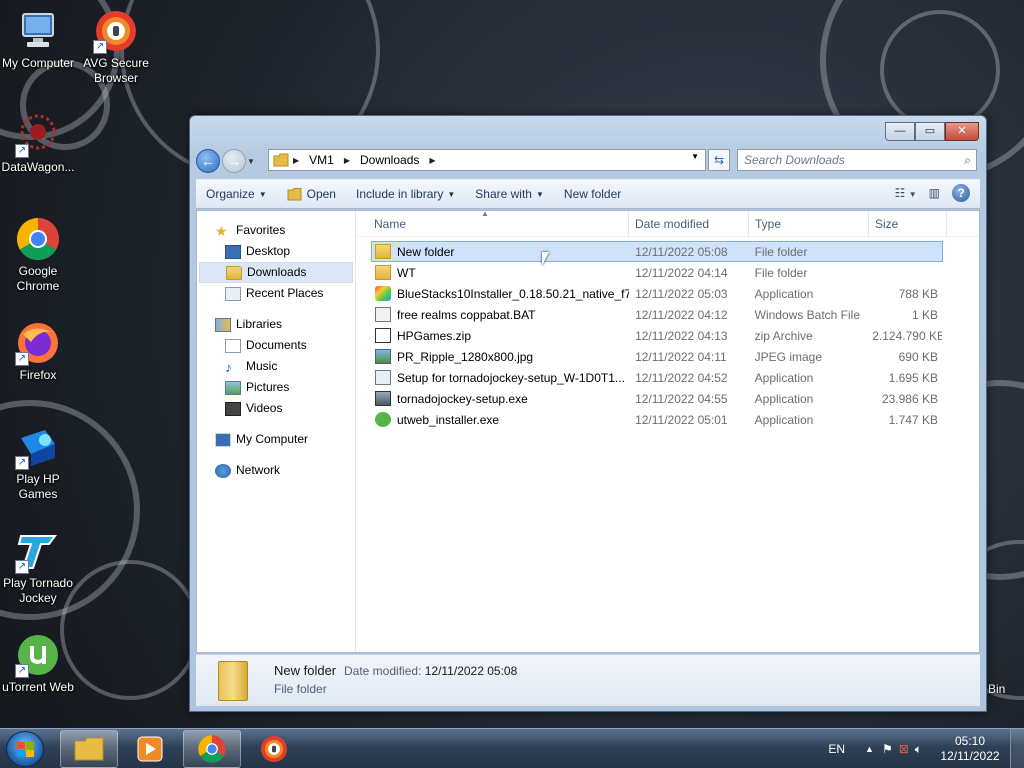 The width and height of the screenshot is (1024, 768). I want to click on nav-network: Network, so click(276, 470).